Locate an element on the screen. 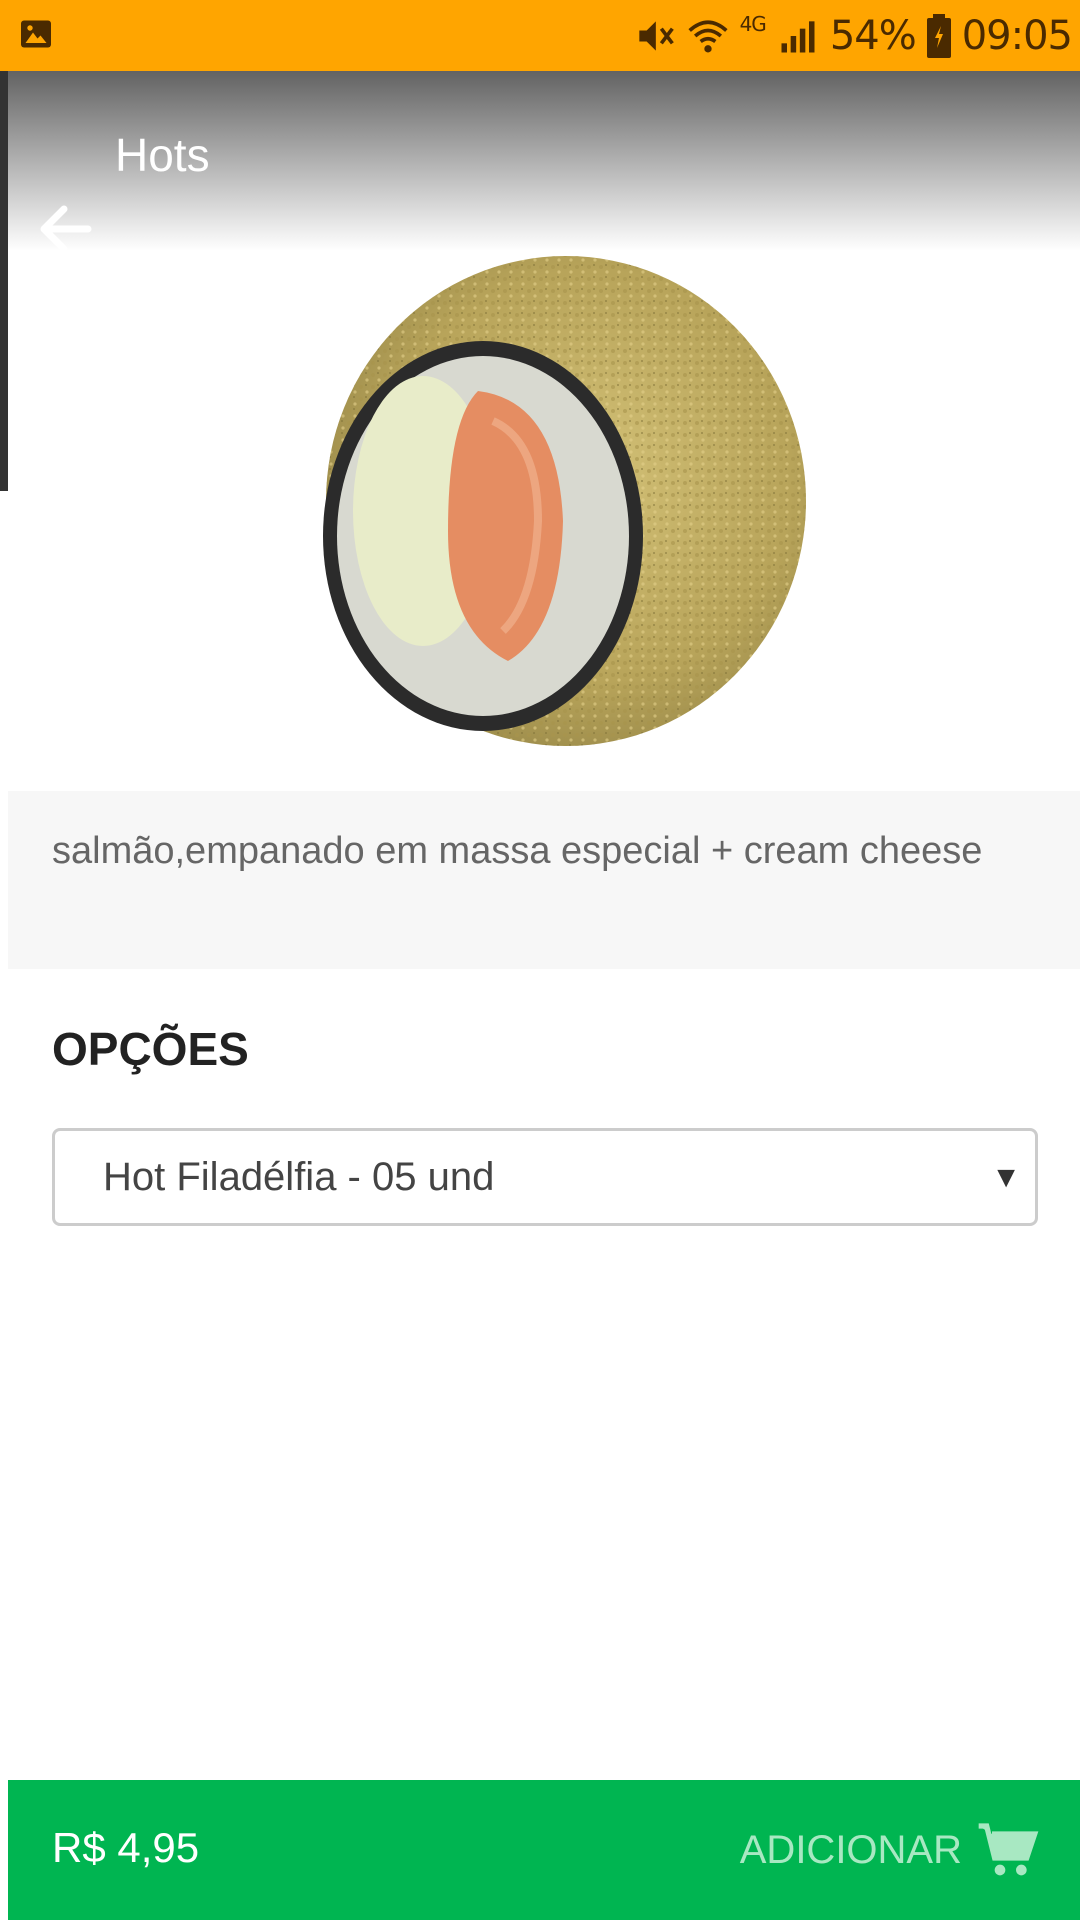 The height and width of the screenshot is (1920, 1080). price-label: R$ 4,95 is located at coordinates (126, 1847).